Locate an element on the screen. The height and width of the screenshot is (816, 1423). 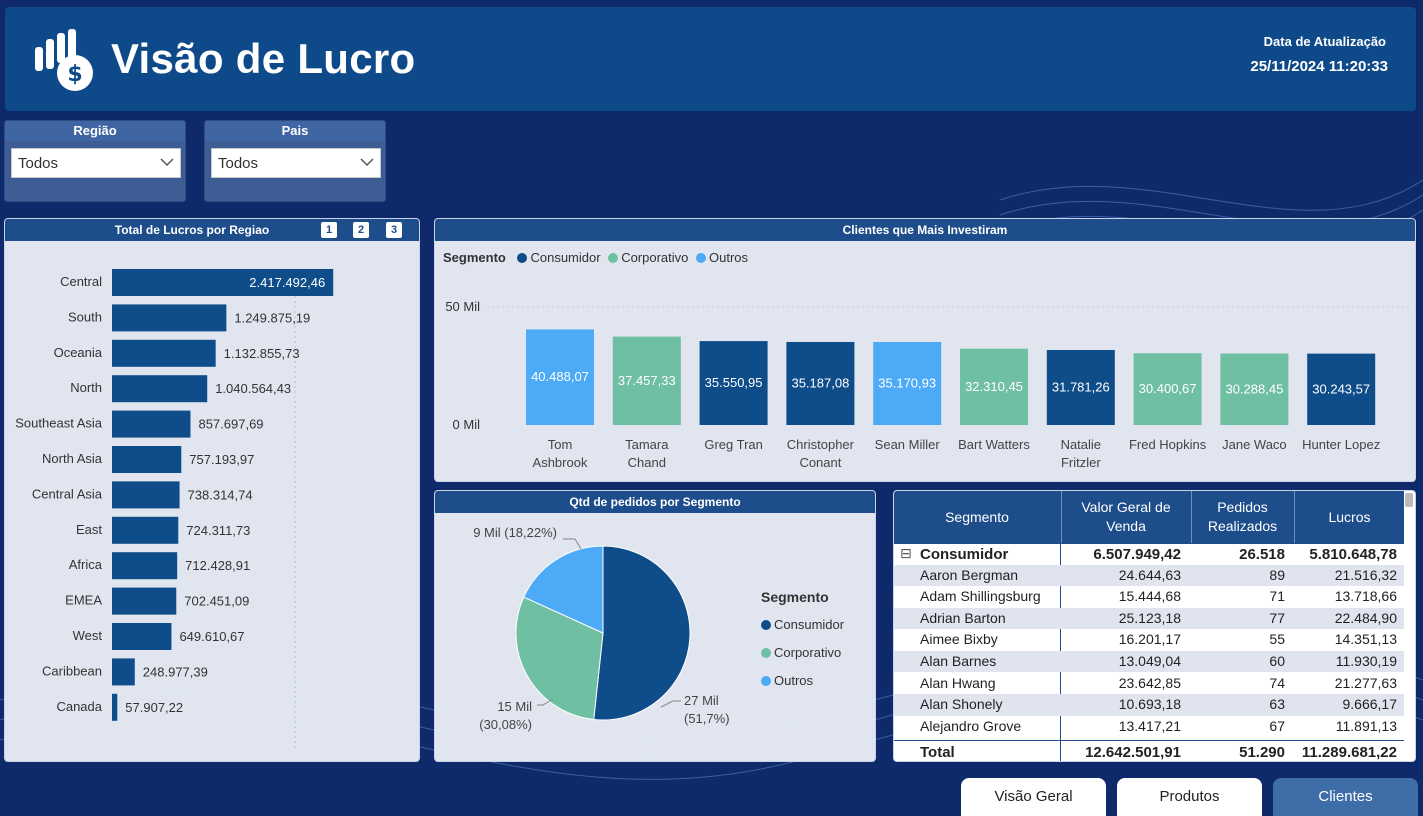
table-row: Alan Barnes 13.049,04 60 11.930,19 is located at coordinates (1149, 662).